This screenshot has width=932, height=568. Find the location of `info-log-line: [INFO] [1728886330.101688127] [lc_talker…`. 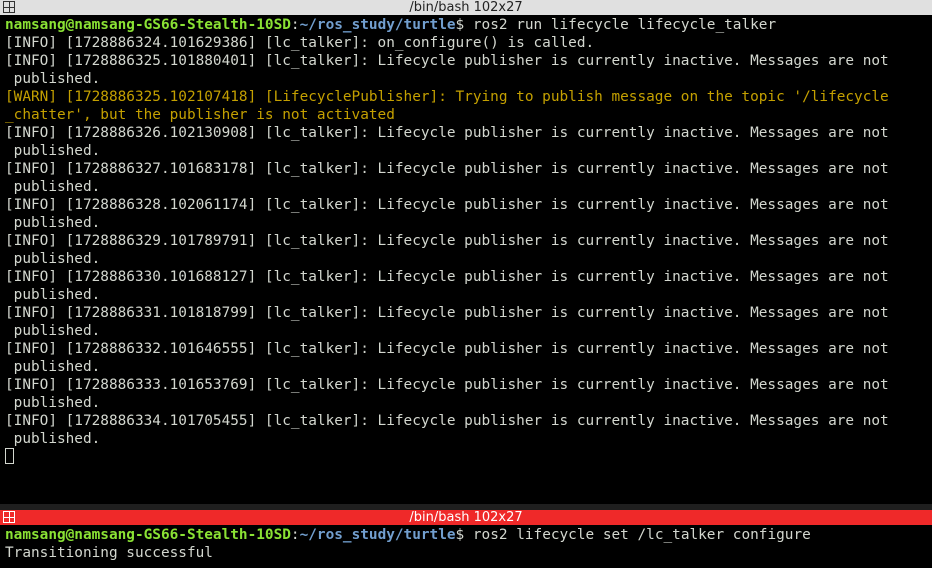

info-log-line: [INFO] [1728886330.101688127] [lc_talker… is located at coordinates (447, 277).